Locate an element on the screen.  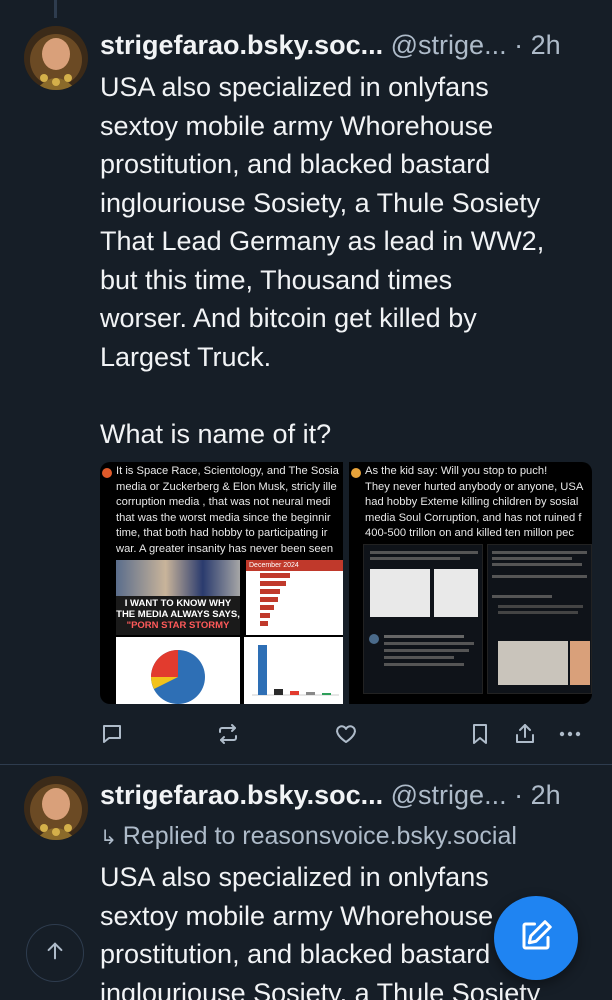
post-actions is located at coordinates (345, 734).